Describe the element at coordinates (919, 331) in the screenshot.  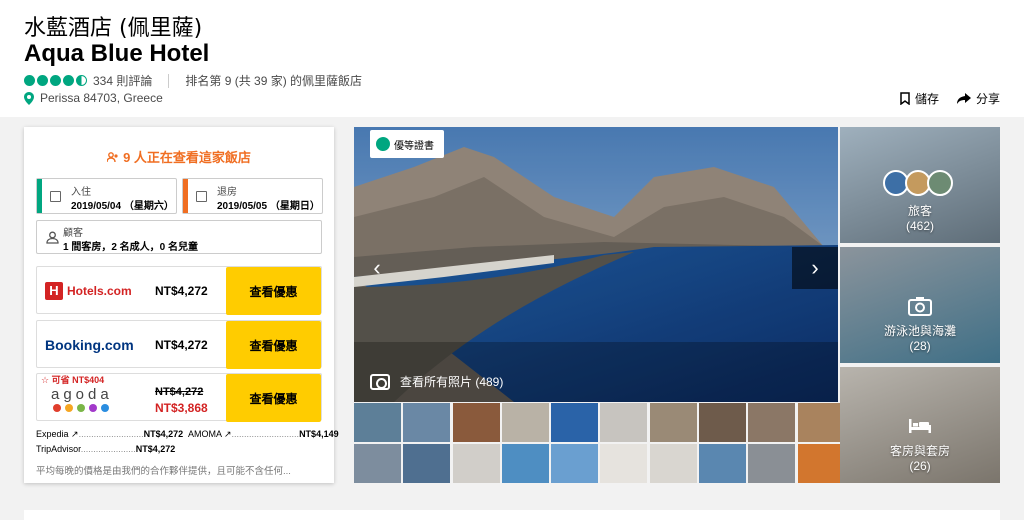
I see `tile-label: 游泳池與海灘` at that location.